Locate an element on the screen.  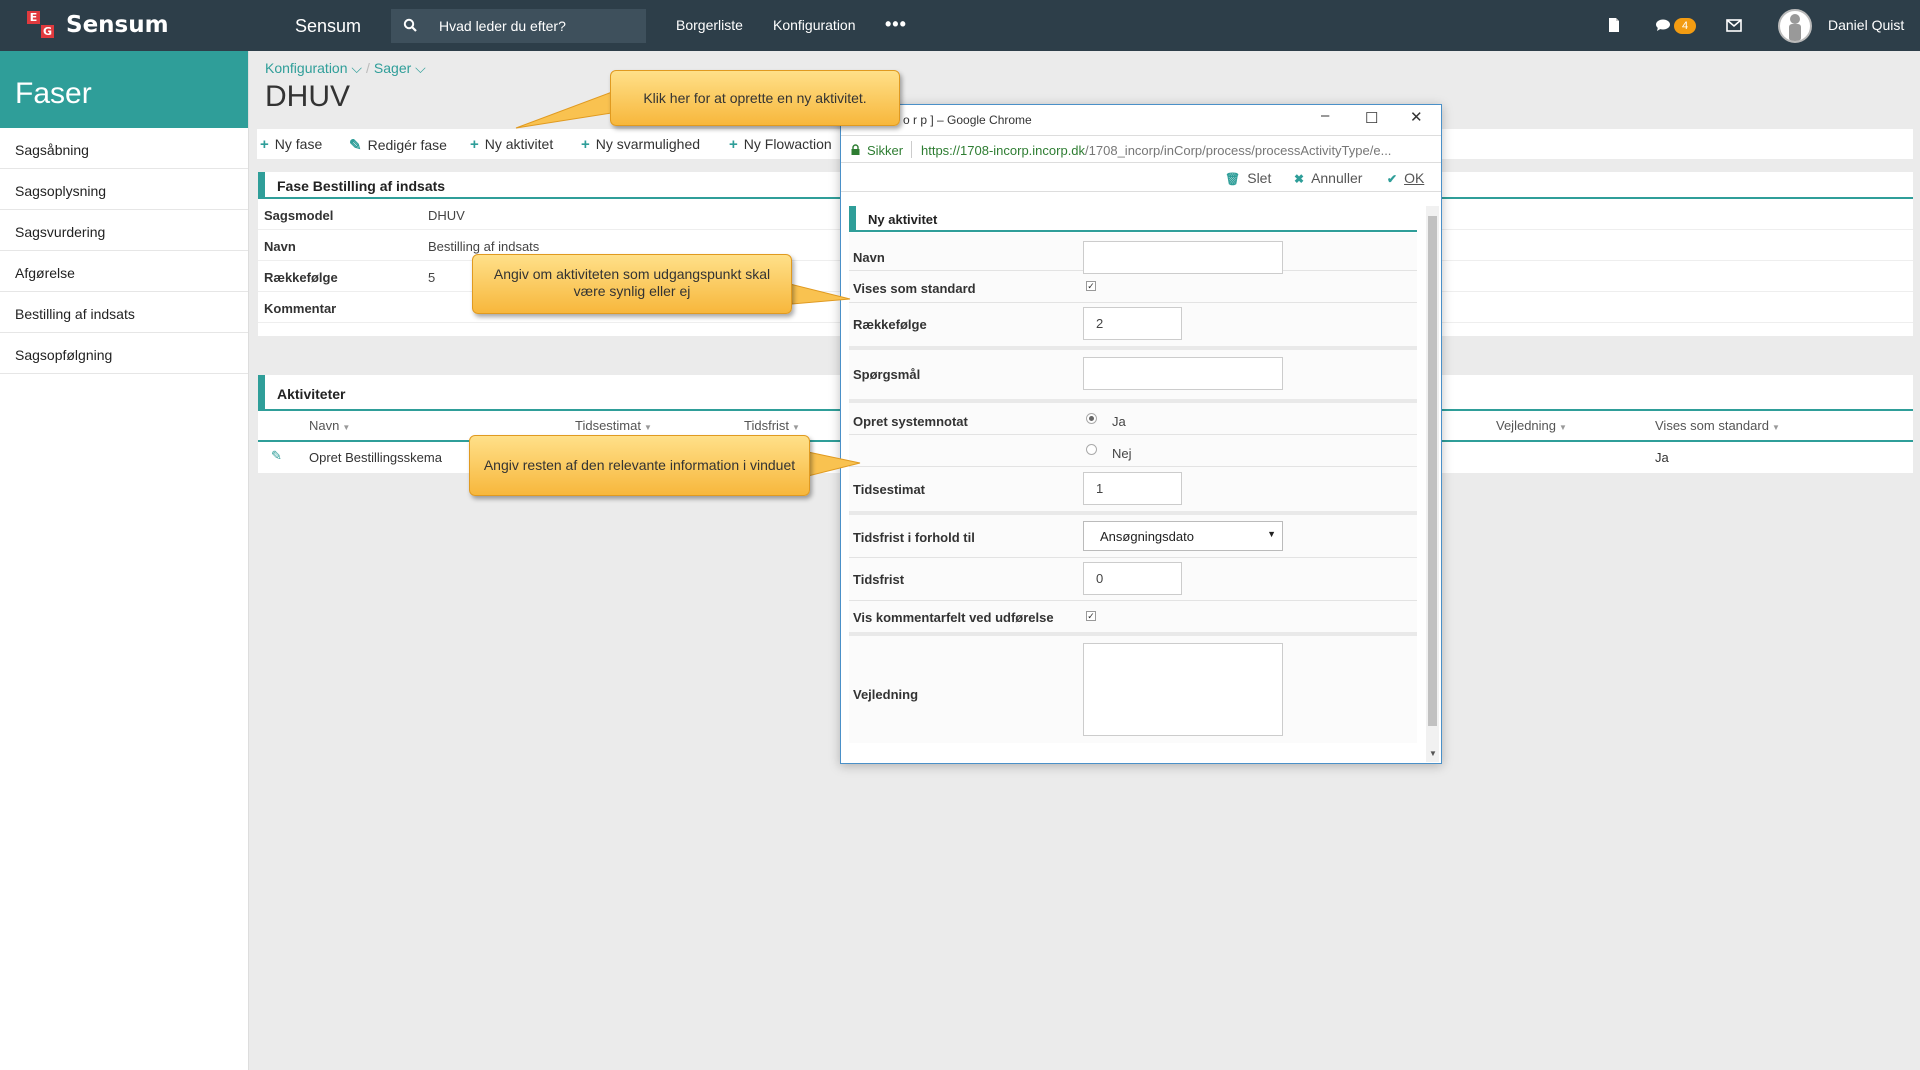
edit-row-icon: ✎ is located at coordinates (276, 456).